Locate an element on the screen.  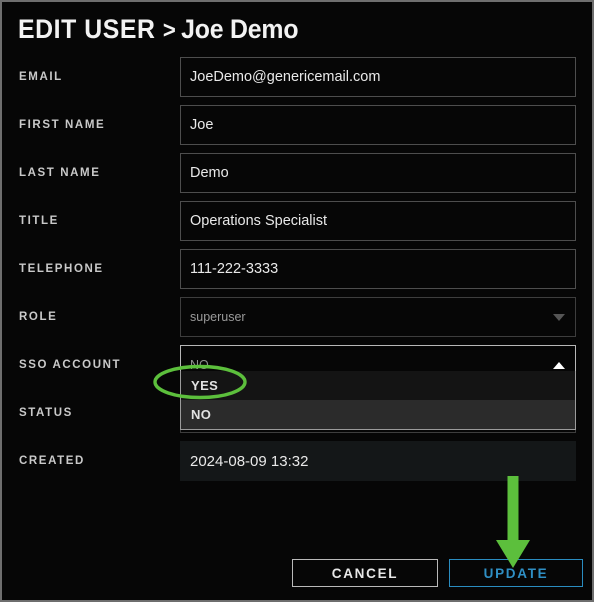
form-row-first-name: FIRST NAME is located at coordinates (297, 129).